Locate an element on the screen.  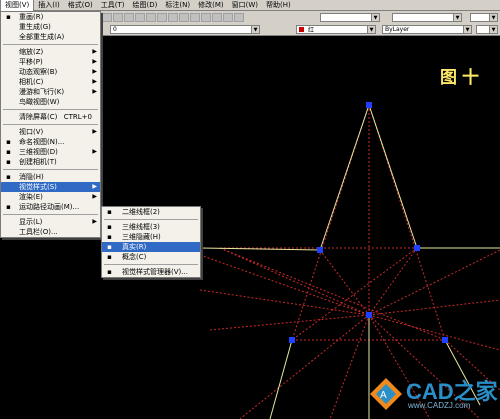
grip-point is located at coordinates (369, 105).